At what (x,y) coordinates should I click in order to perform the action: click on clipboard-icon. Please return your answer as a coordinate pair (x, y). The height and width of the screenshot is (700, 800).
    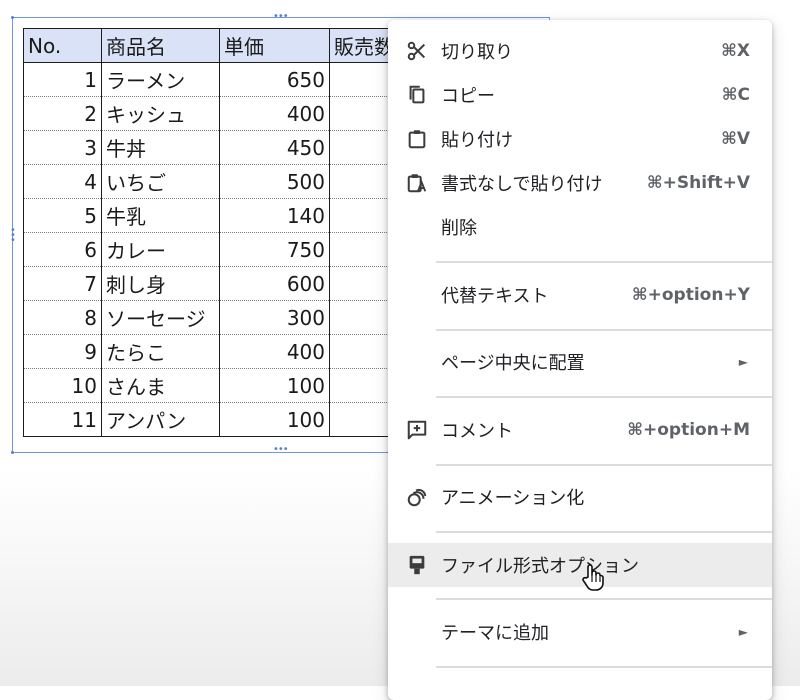
    Looking at the image, I should click on (417, 139).